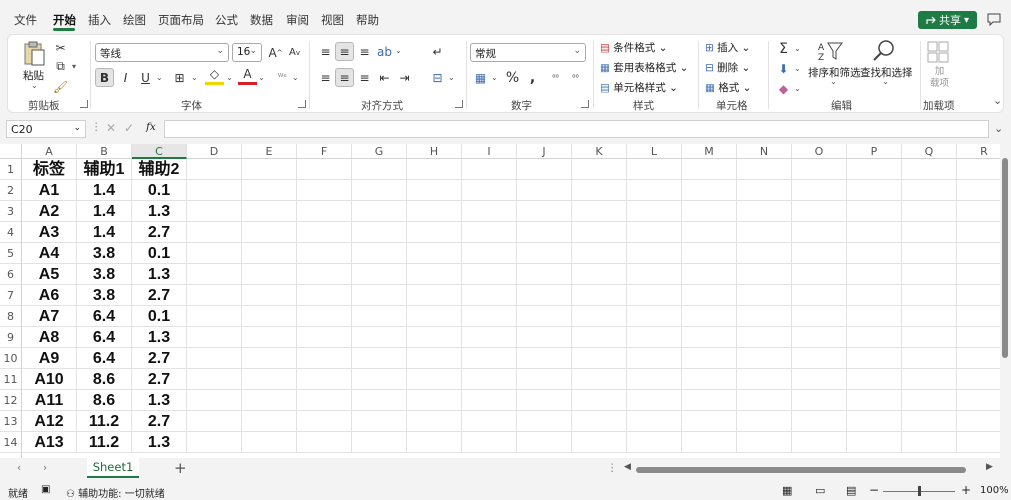  I want to click on format-painter-icon: 🖌, so click(60, 86).